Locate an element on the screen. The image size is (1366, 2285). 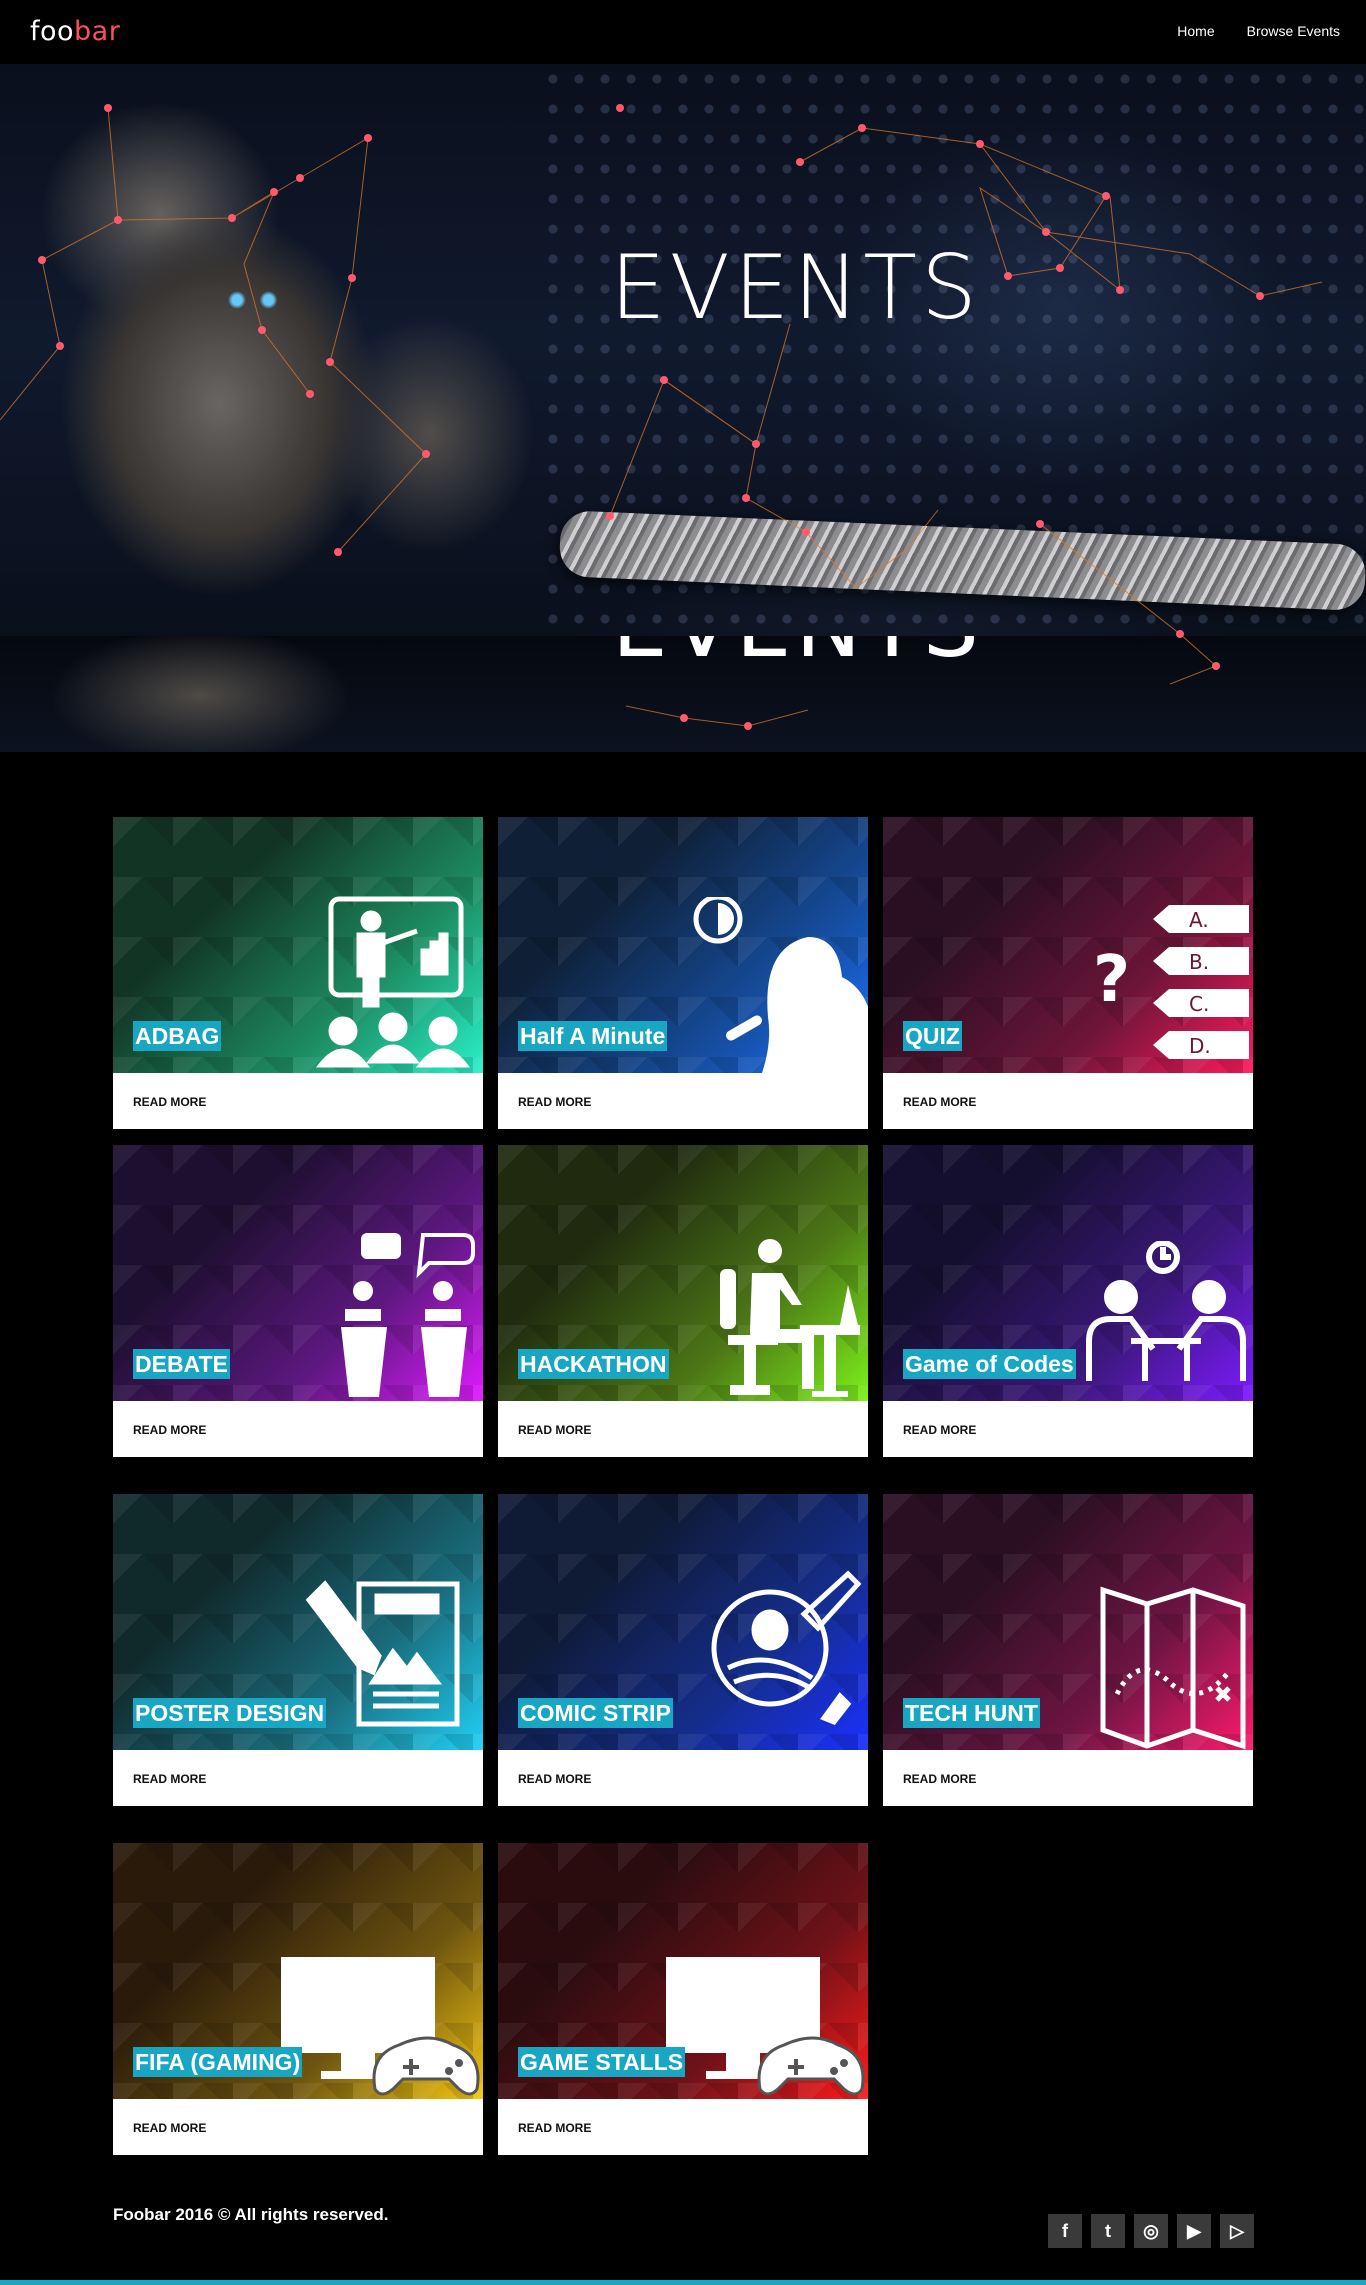
event-card: Half A Minute READ MORE is located at coordinates (683, 973).